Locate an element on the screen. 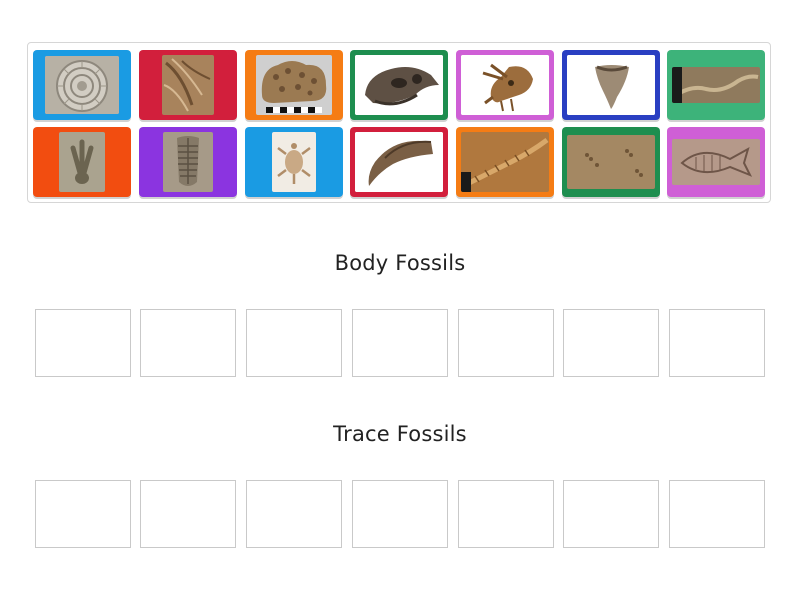 This screenshot has height=600, width=800. dinosaur-footprint-fossil-icon is located at coordinates (82, 162).